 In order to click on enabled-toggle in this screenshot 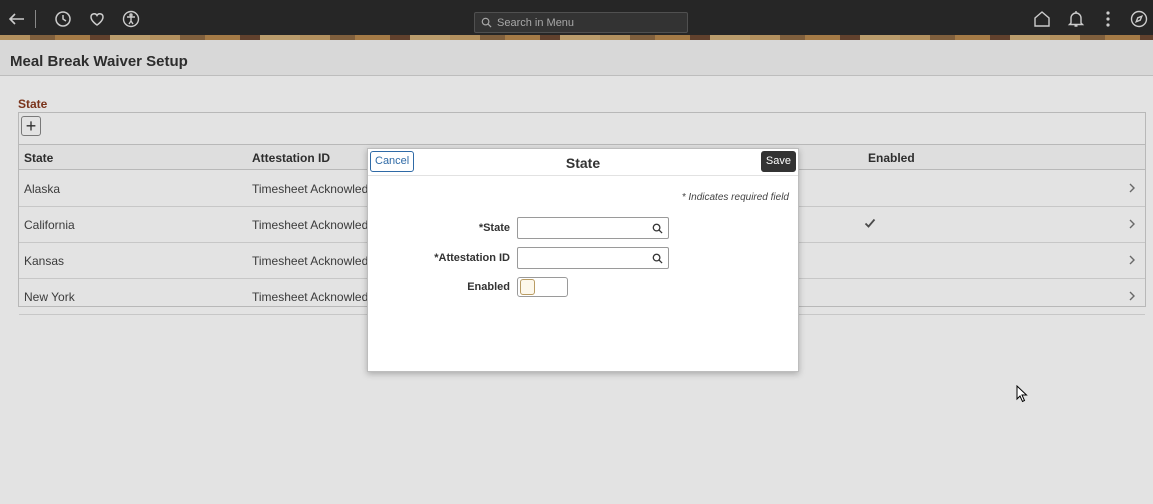, I will do `click(542, 287)`.